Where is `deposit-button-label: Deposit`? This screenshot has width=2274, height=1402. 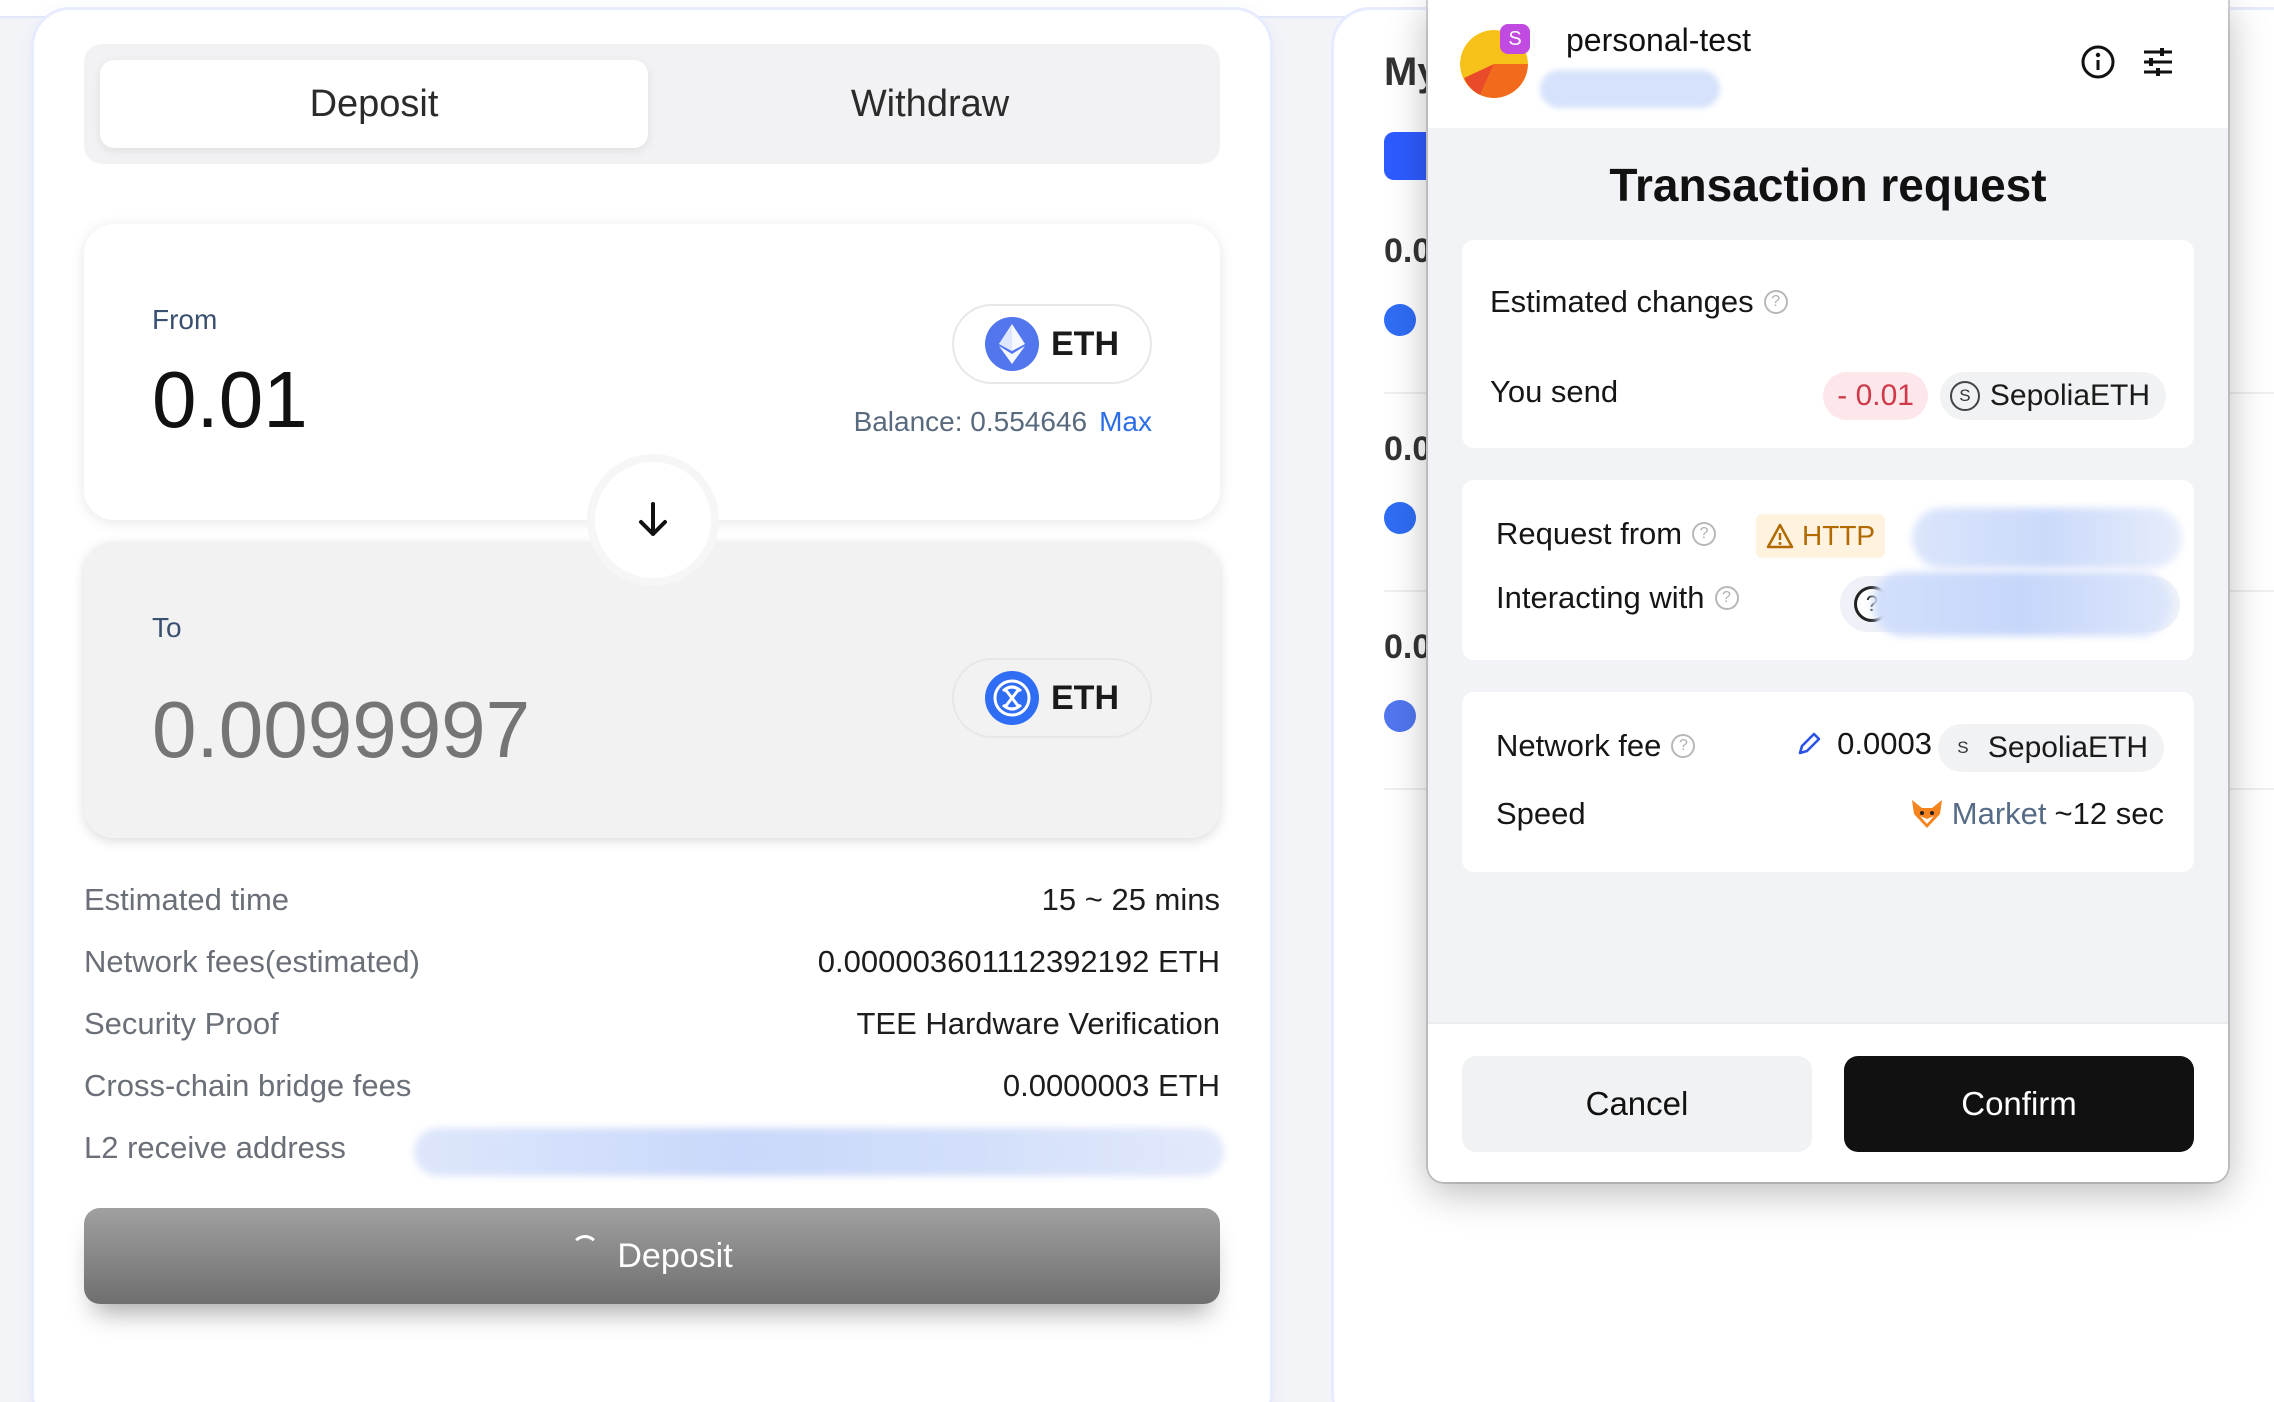
deposit-button-label: Deposit is located at coordinates (675, 1255).